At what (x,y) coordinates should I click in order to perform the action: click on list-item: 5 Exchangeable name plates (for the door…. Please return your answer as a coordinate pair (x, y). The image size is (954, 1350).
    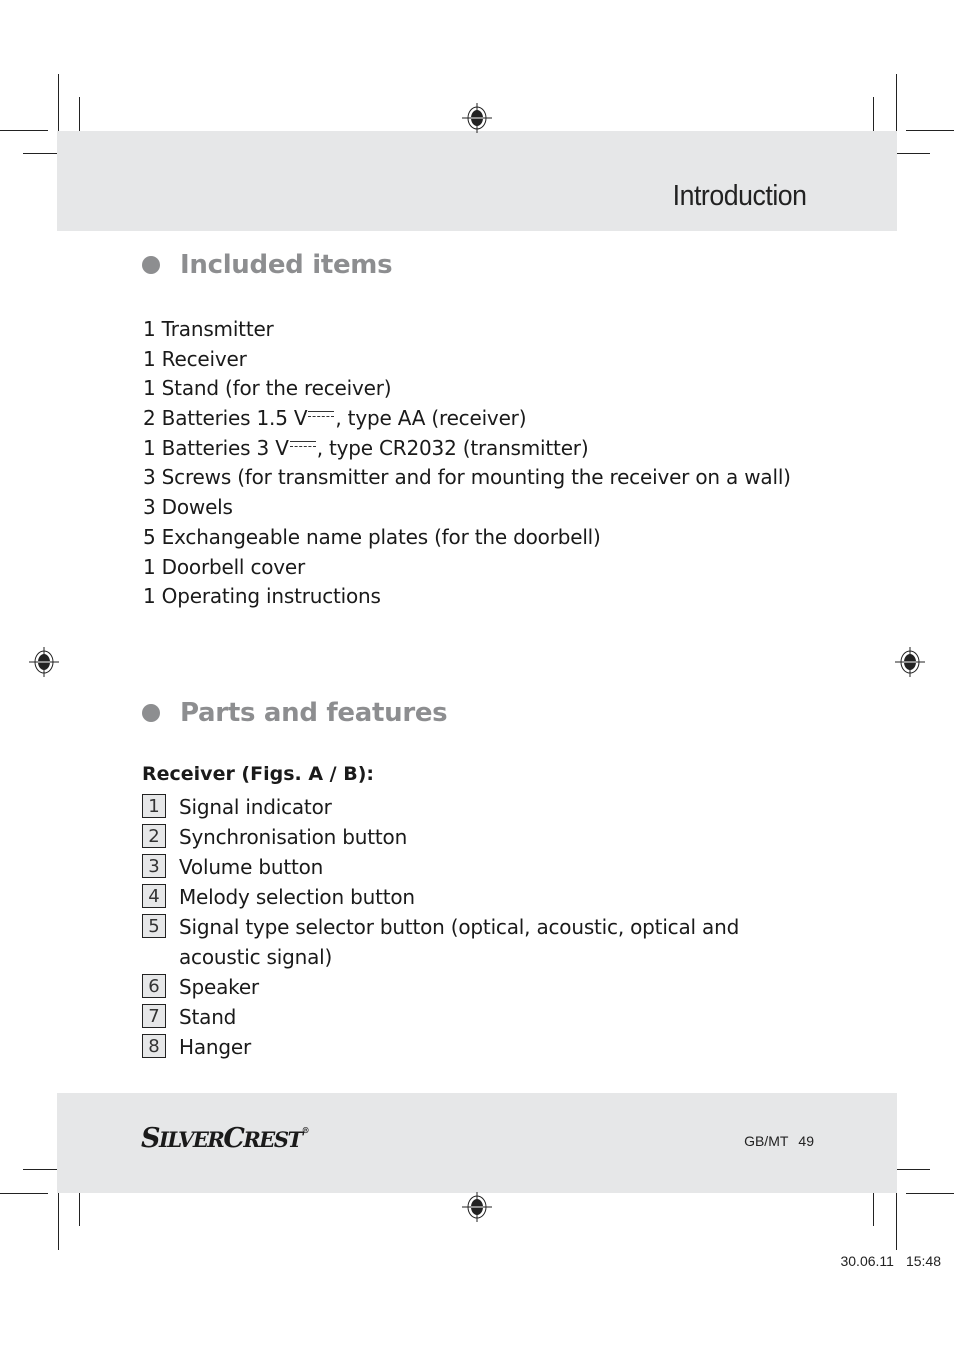
    Looking at the image, I should click on (372, 536).